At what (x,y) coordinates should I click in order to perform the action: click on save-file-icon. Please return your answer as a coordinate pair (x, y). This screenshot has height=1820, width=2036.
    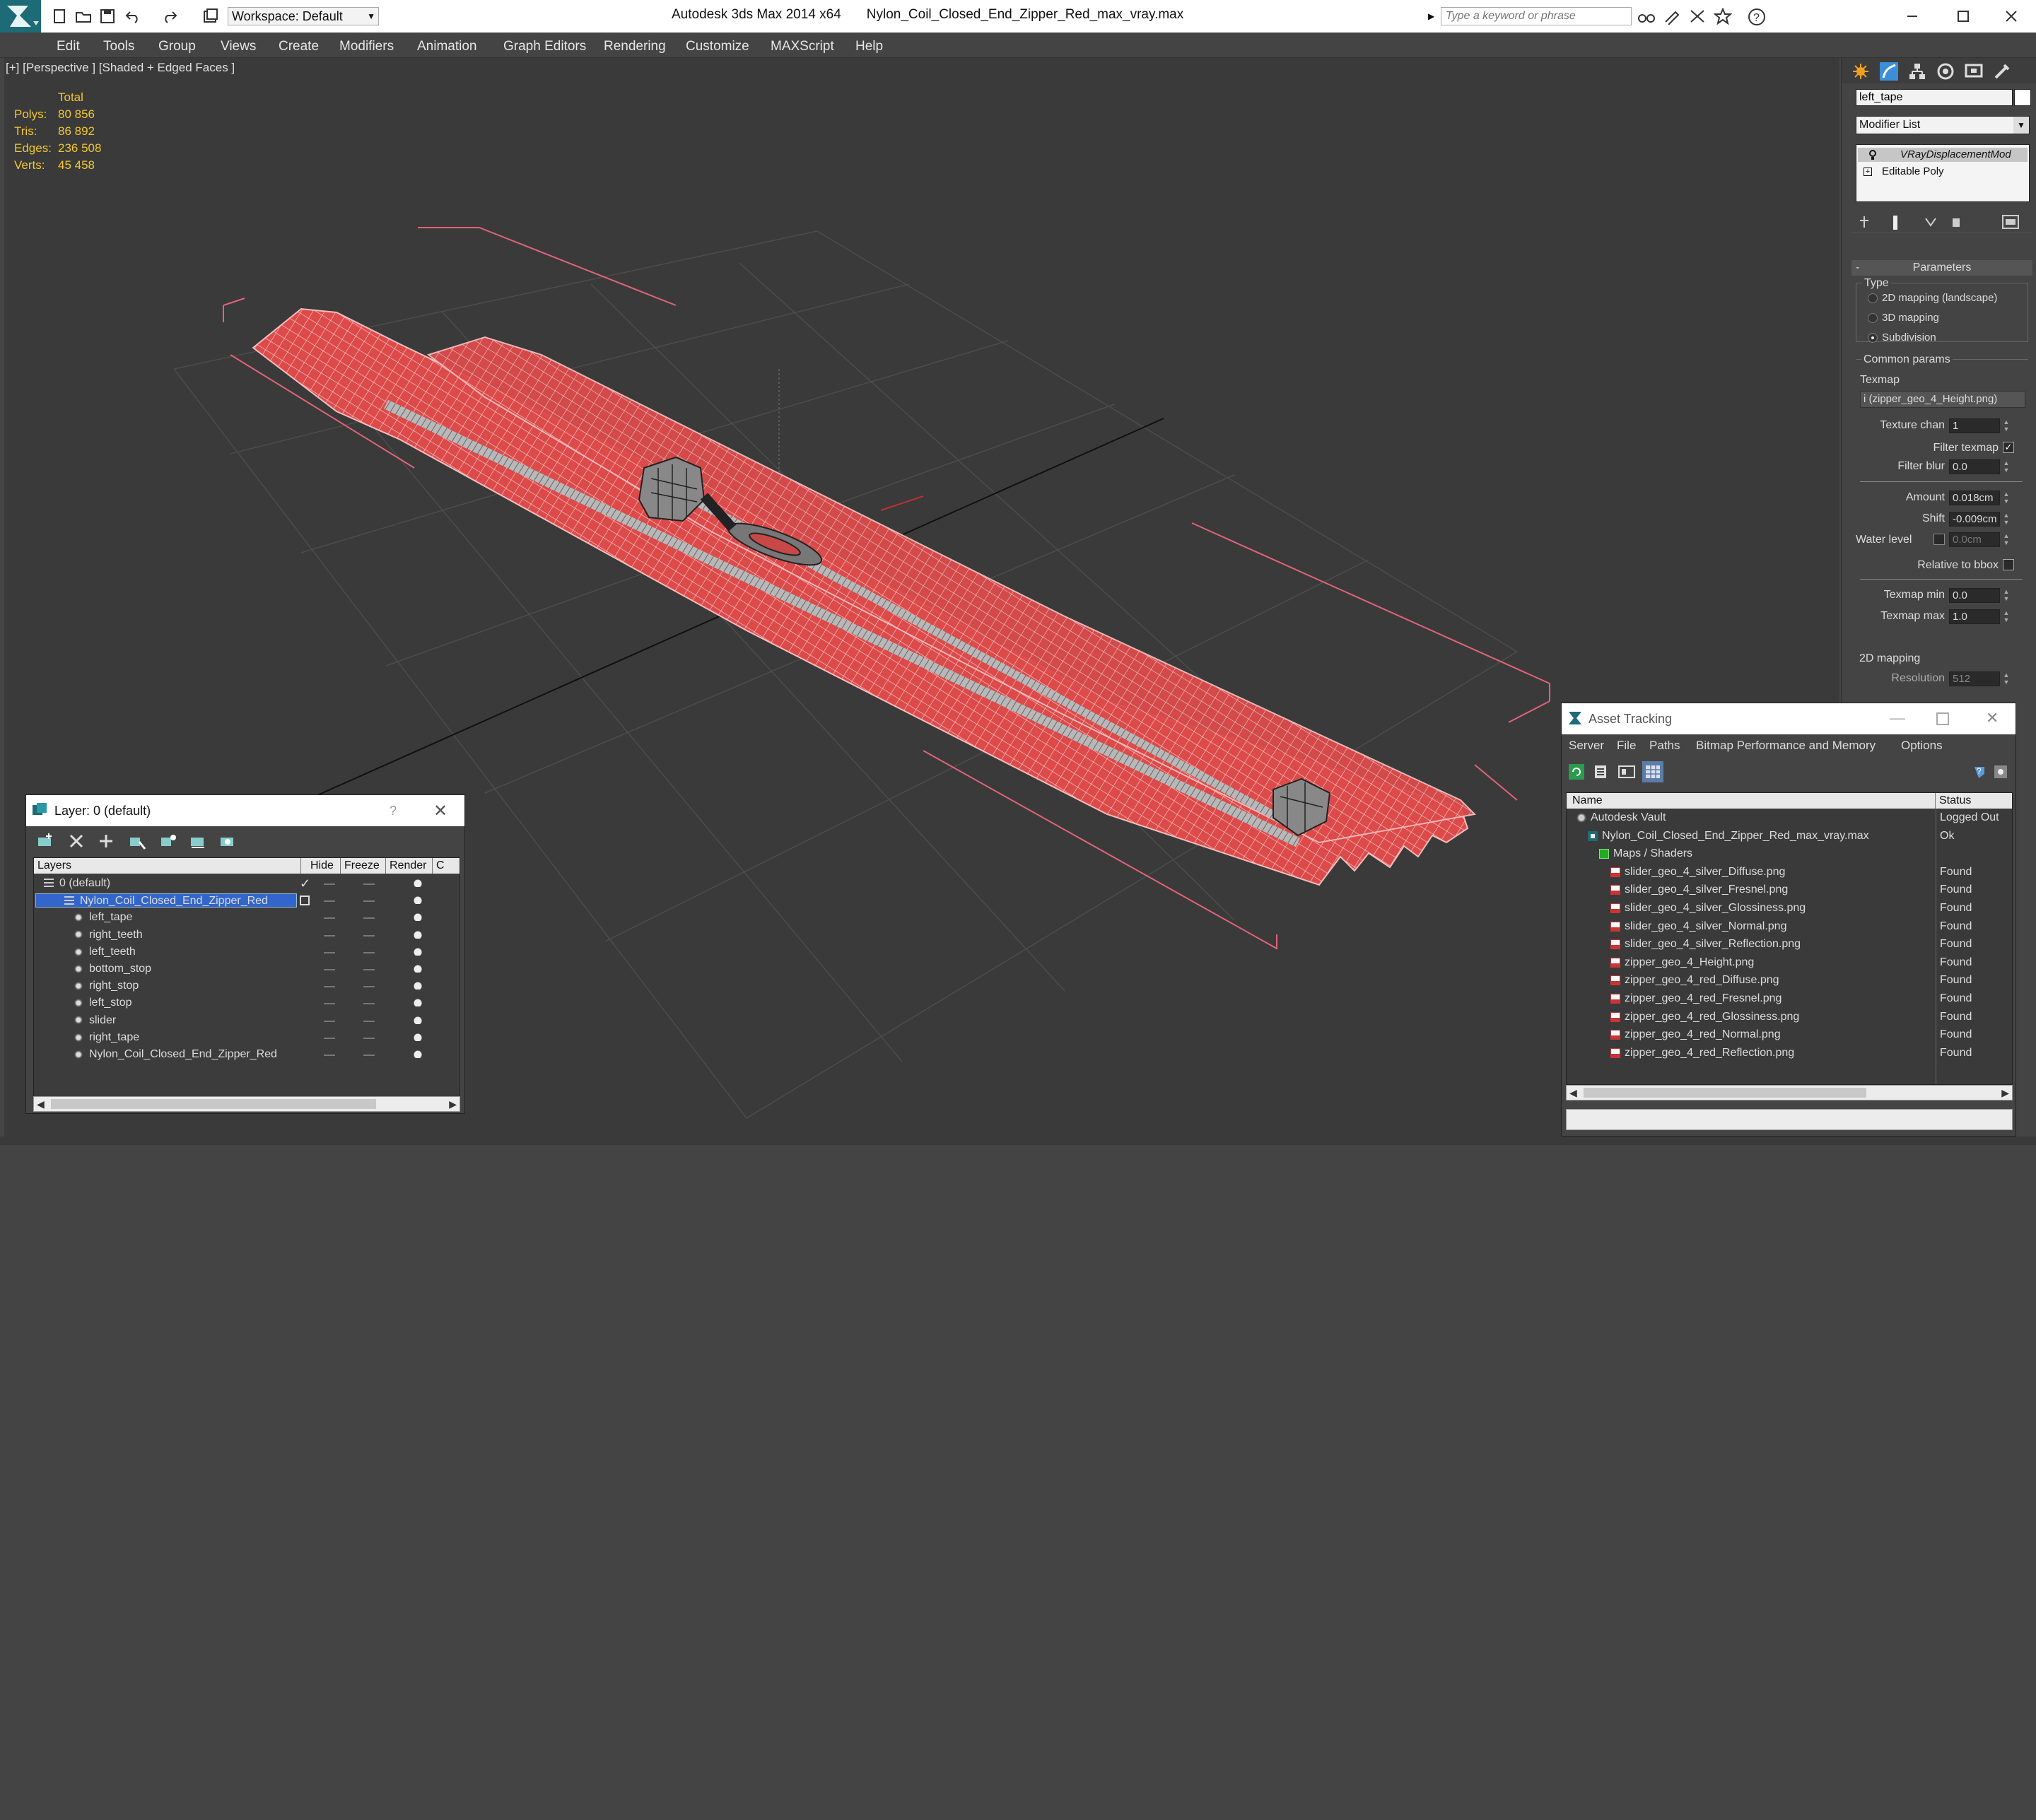
    Looking at the image, I should click on (107, 17).